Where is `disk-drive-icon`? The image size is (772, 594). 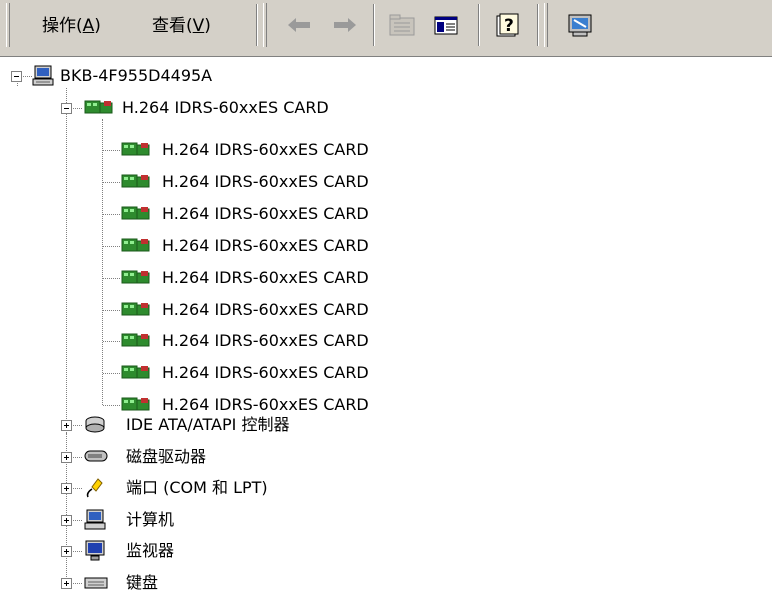 disk-drive-icon is located at coordinates (96, 456).